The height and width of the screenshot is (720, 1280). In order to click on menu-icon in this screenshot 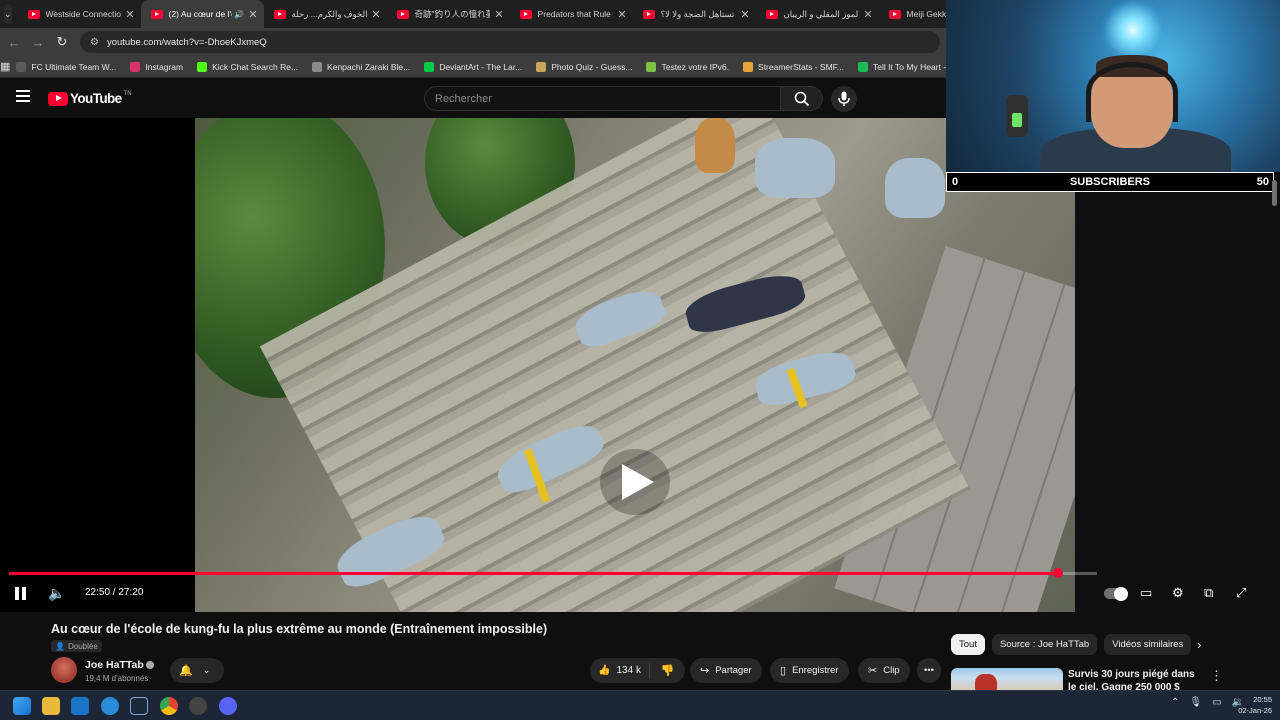, I will do `click(23, 96)`.